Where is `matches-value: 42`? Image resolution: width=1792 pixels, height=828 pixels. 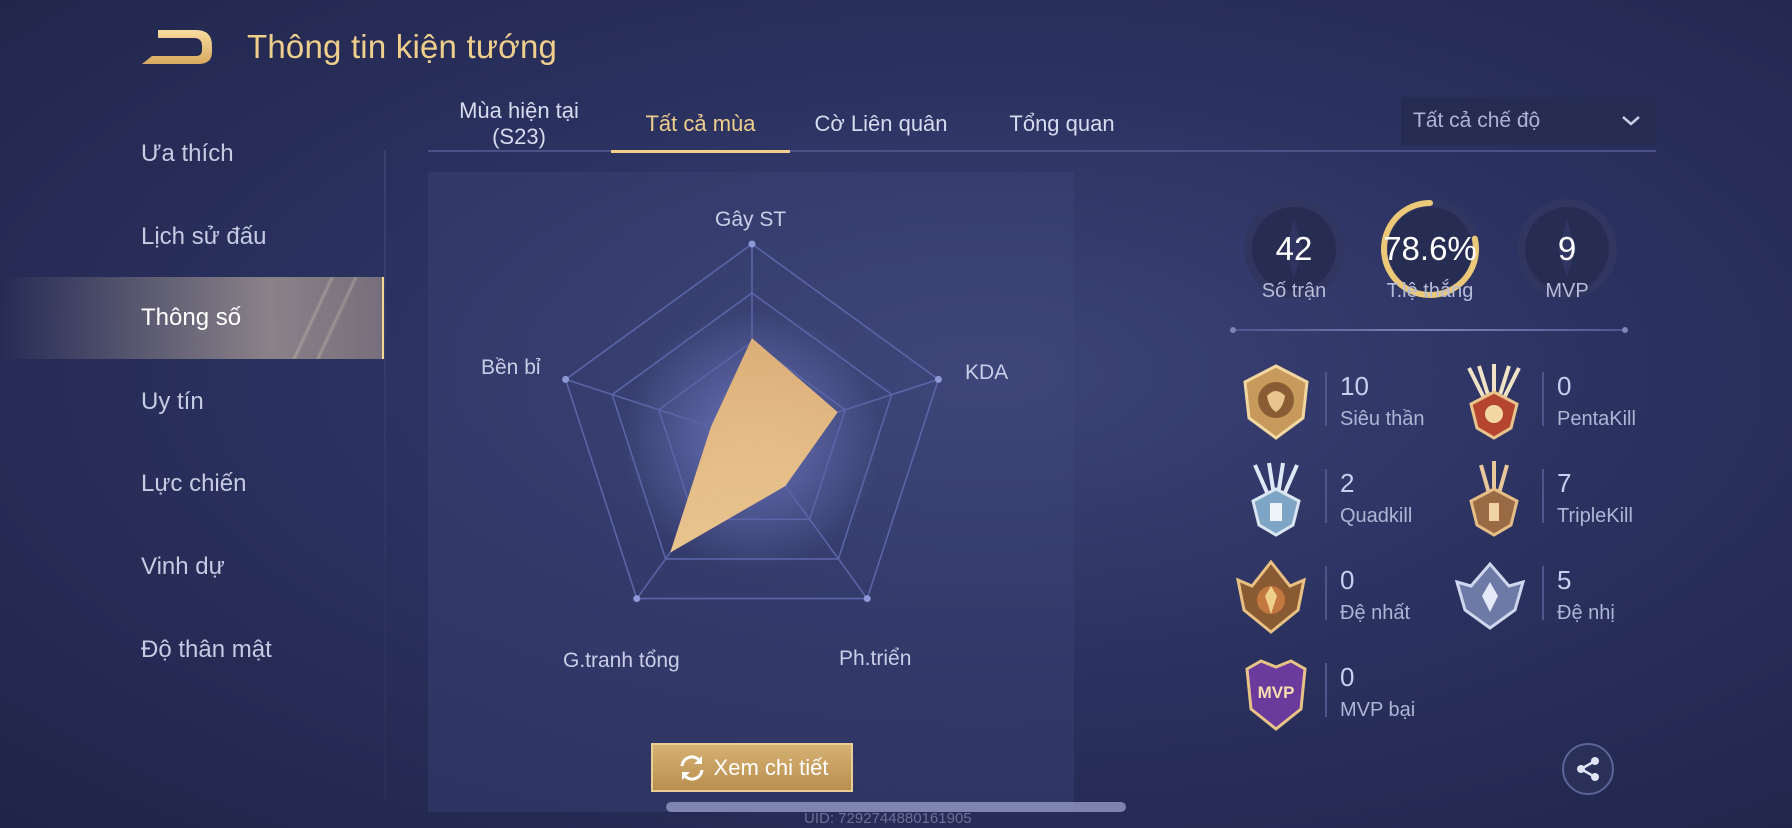
matches-value: 42 is located at coordinates (1294, 248).